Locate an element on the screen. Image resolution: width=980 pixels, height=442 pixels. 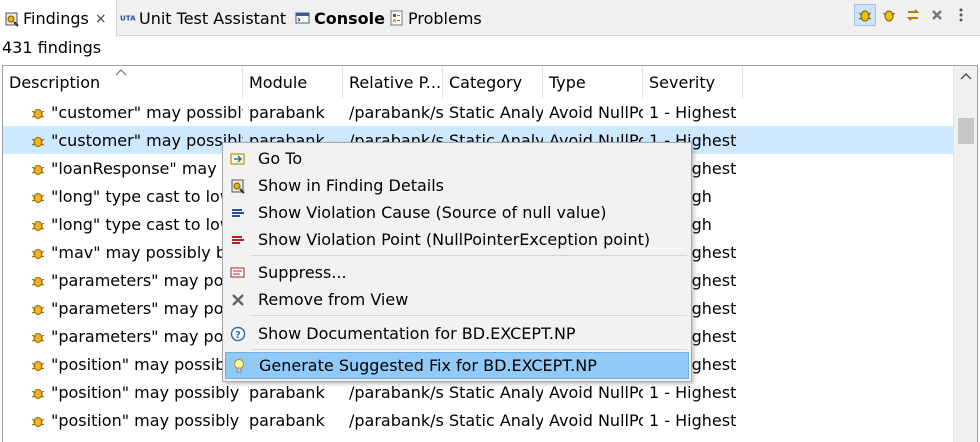
menu-item-generate-suggested-fix: Generate Suggested Fix for BD.EXCEPT.NP is located at coordinates (457, 365).